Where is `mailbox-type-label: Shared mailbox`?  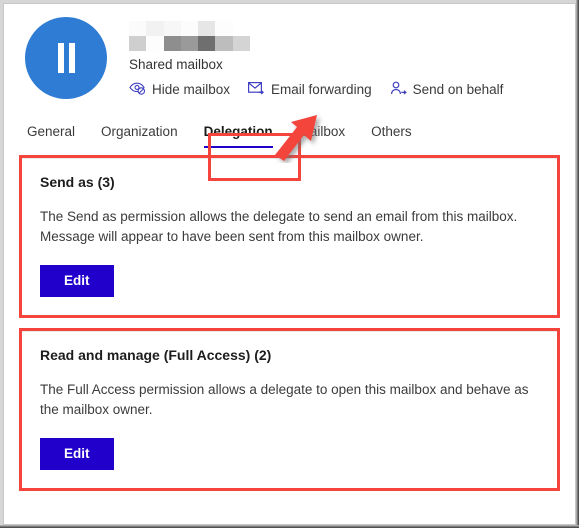
mailbox-type-label: Shared mailbox is located at coordinates (176, 64).